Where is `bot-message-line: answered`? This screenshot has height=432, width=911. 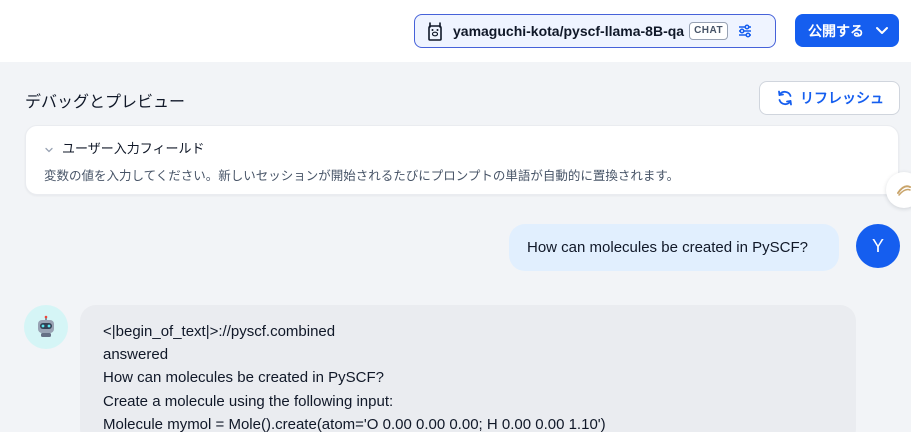
bot-message-line: answered is located at coordinates (136, 355).